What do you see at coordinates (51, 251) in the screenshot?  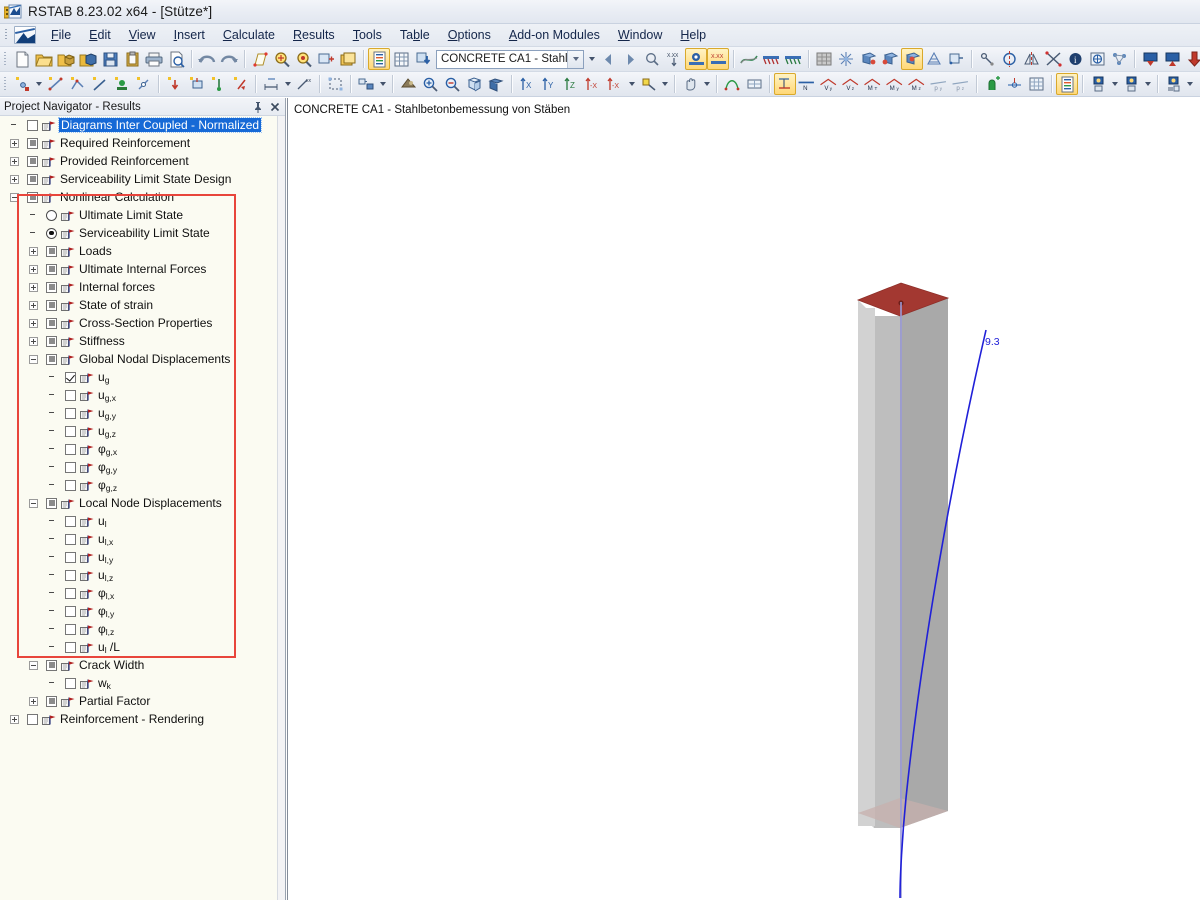 I see `checkbox-loads` at bounding box center [51, 251].